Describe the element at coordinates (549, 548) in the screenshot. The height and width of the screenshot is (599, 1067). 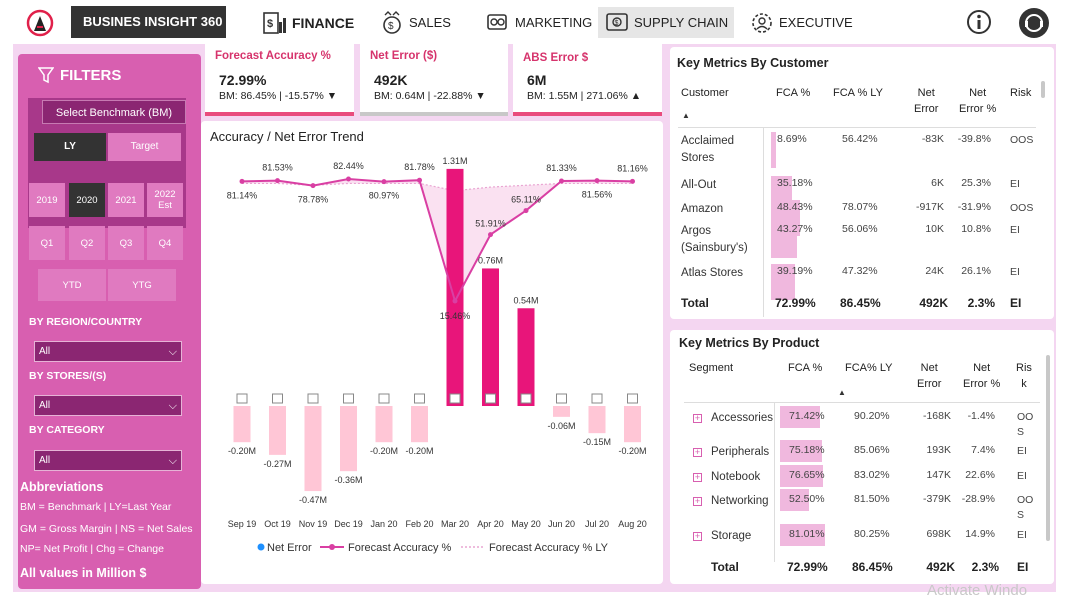
I see `legend-label: Forecast Accuracy % LY` at that location.